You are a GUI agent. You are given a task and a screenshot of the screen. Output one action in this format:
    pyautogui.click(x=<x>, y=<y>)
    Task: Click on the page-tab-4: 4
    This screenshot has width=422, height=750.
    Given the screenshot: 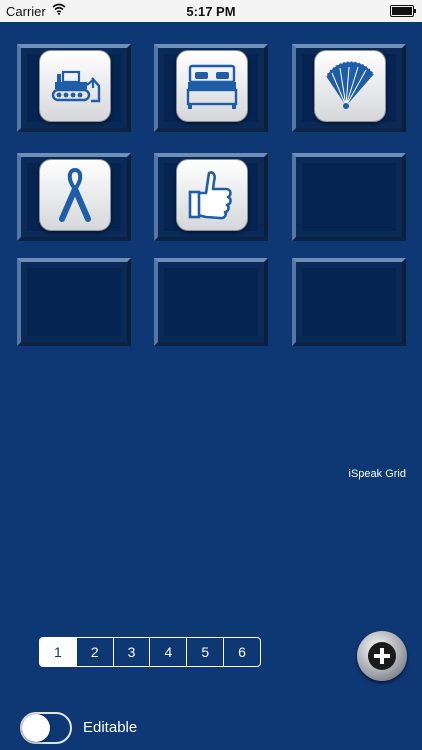 What is the action you would take?
    pyautogui.click(x=169, y=652)
    